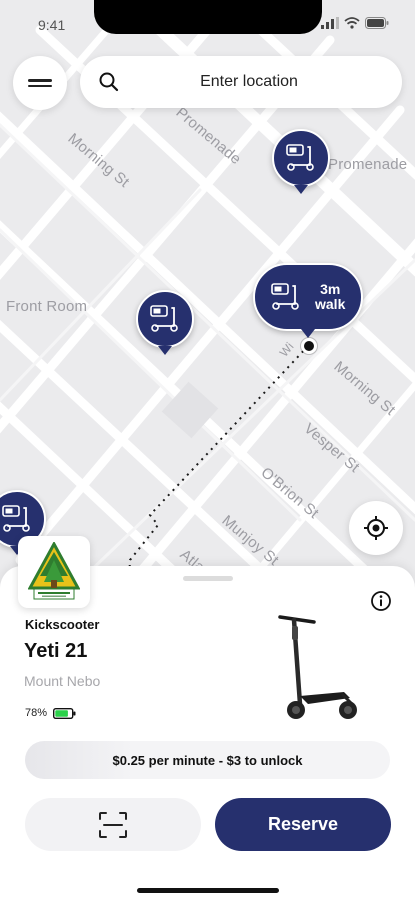 The height and width of the screenshot is (900, 415). Describe the element at coordinates (207, 760) in the screenshot. I see `pricing-info: $0.25 per minute - $3 to unlock` at that location.